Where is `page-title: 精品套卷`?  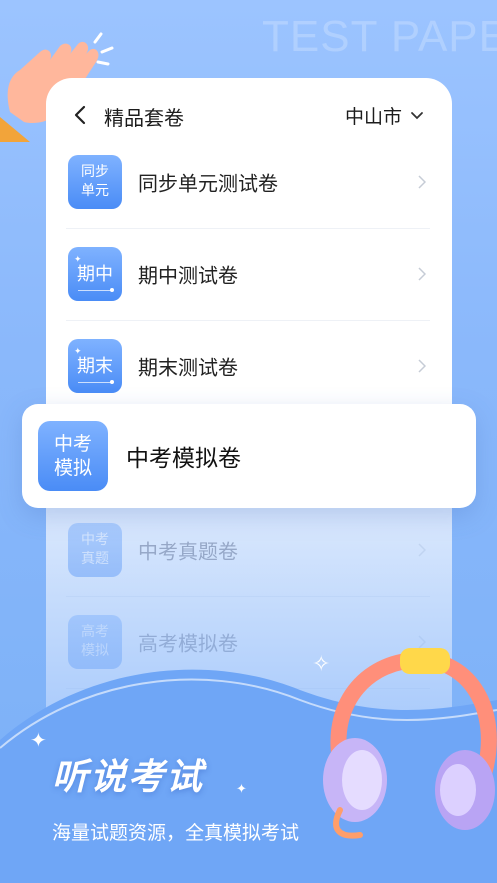
page-title: 精品套卷 is located at coordinates (144, 118).